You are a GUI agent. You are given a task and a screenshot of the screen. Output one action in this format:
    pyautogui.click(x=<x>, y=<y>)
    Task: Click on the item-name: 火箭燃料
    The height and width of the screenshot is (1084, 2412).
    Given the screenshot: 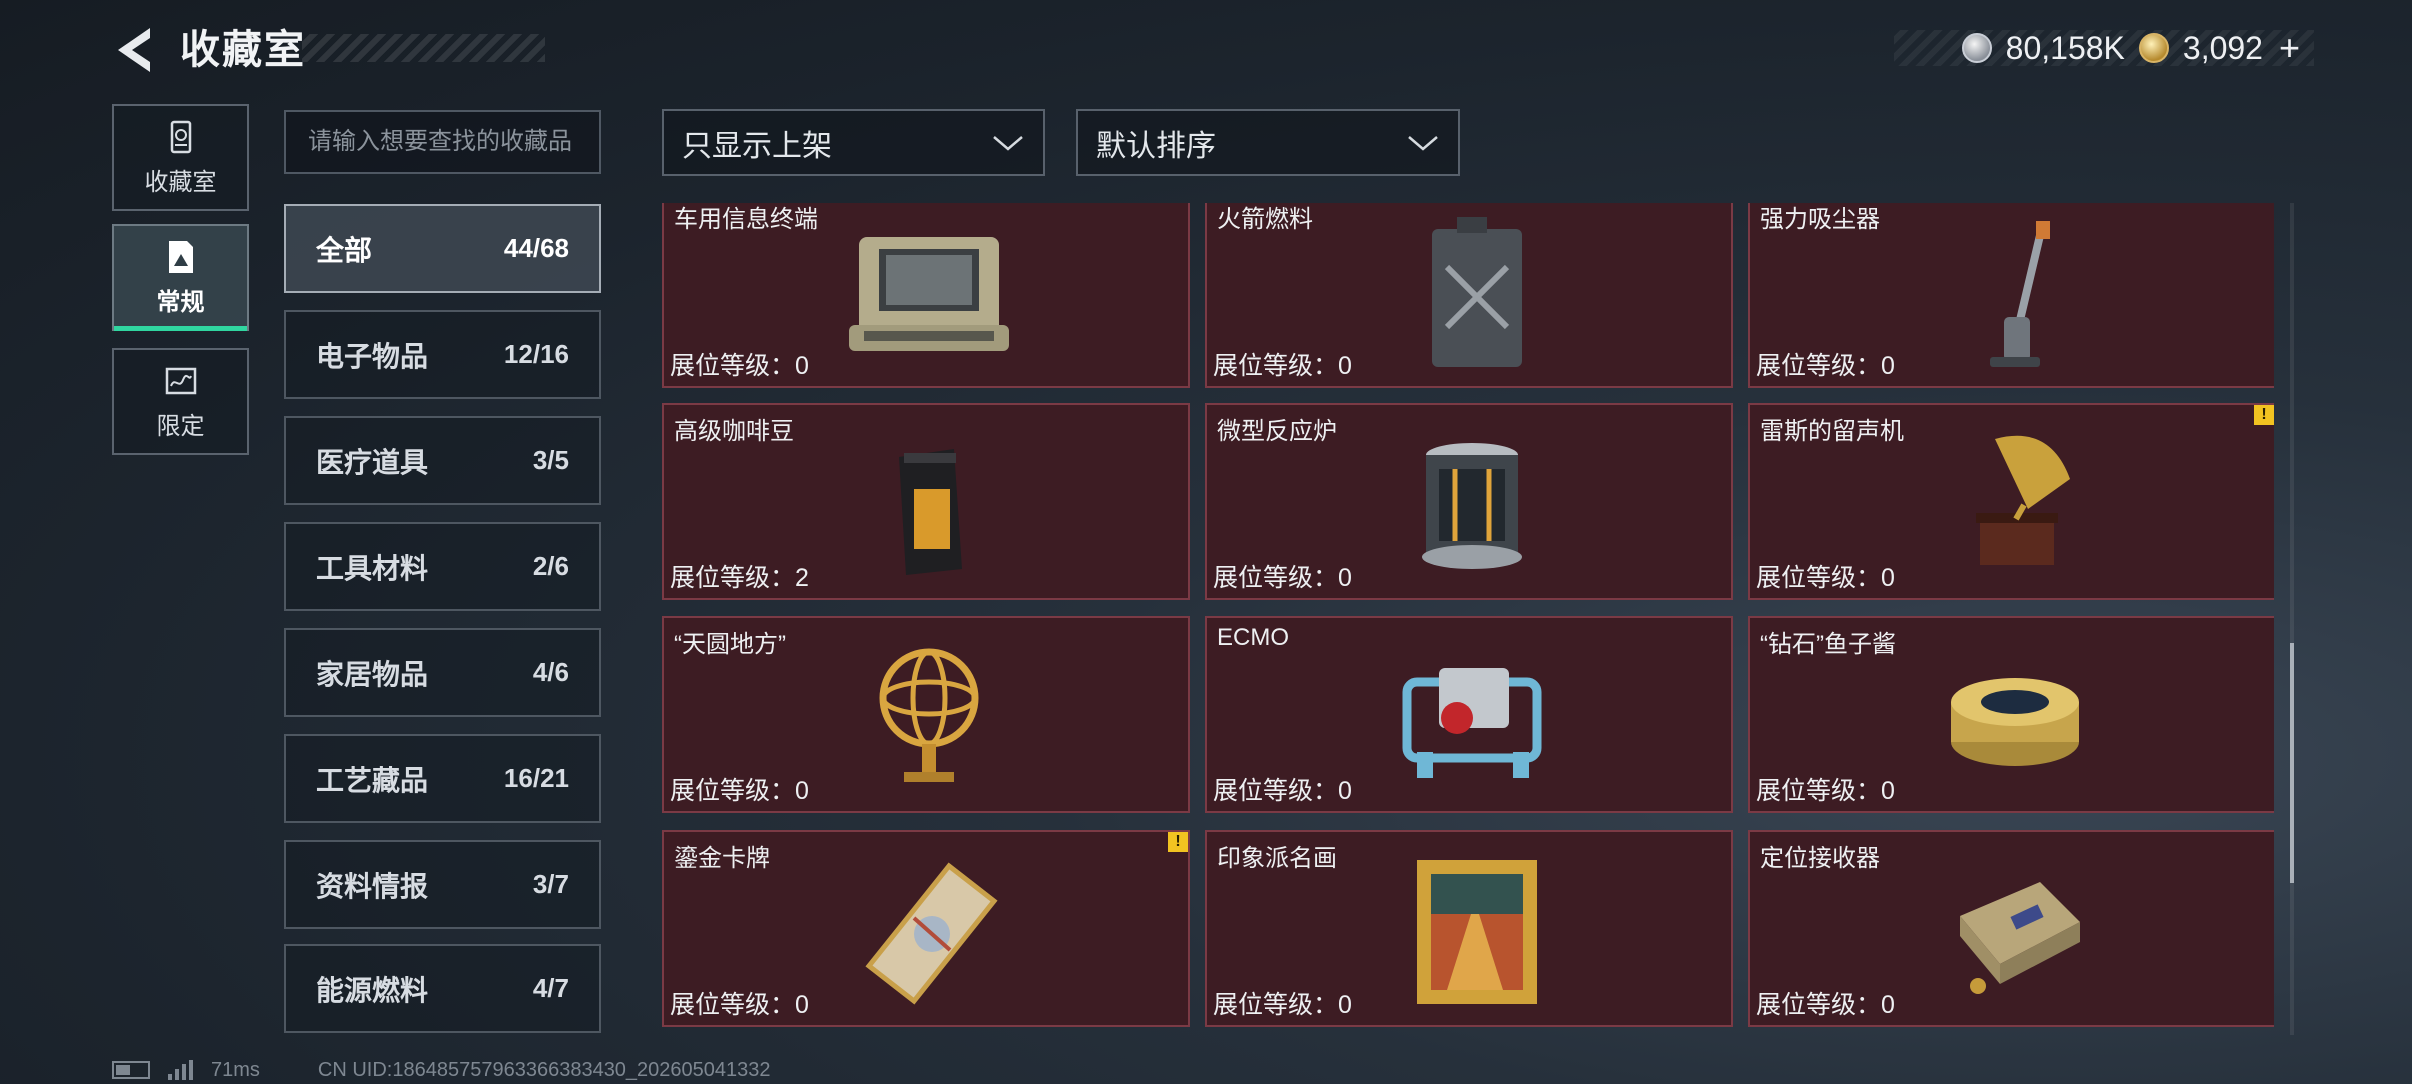 What is the action you would take?
    pyautogui.click(x=1265, y=219)
    